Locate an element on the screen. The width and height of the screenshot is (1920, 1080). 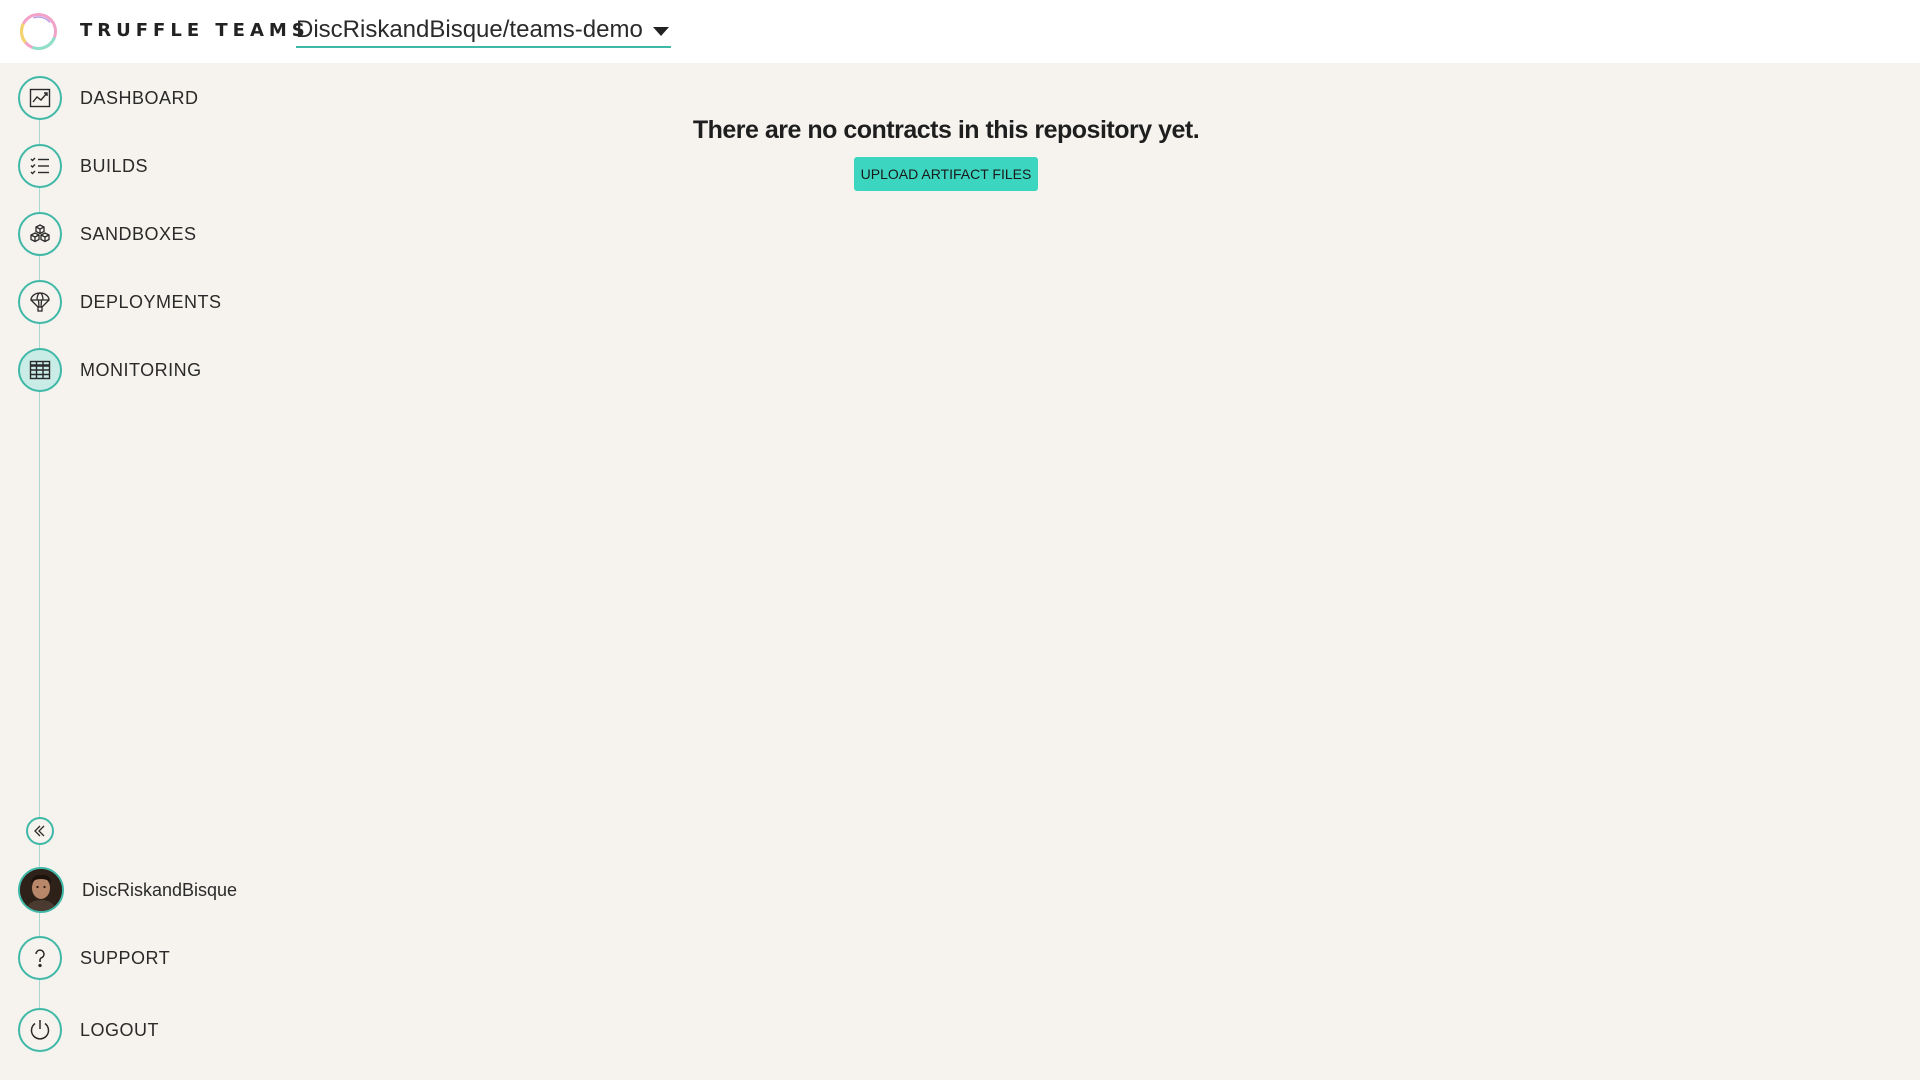
sidebar-item-monitoring: MONITORING is located at coordinates (110, 370).